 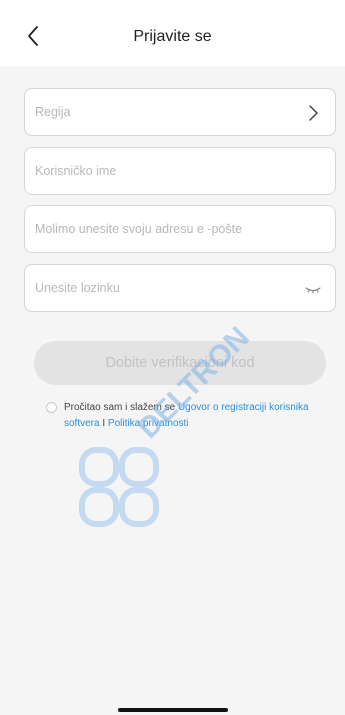 I want to click on password-field, so click(x=180, y=288).